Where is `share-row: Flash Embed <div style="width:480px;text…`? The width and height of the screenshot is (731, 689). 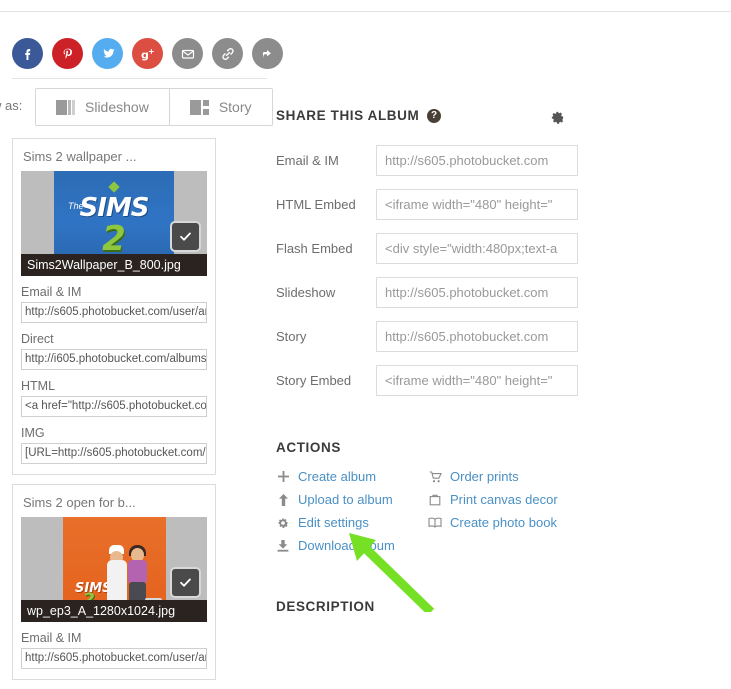
share-row: Flash Embed <div style="width:480px;text… is located at coordinates (441, 248).